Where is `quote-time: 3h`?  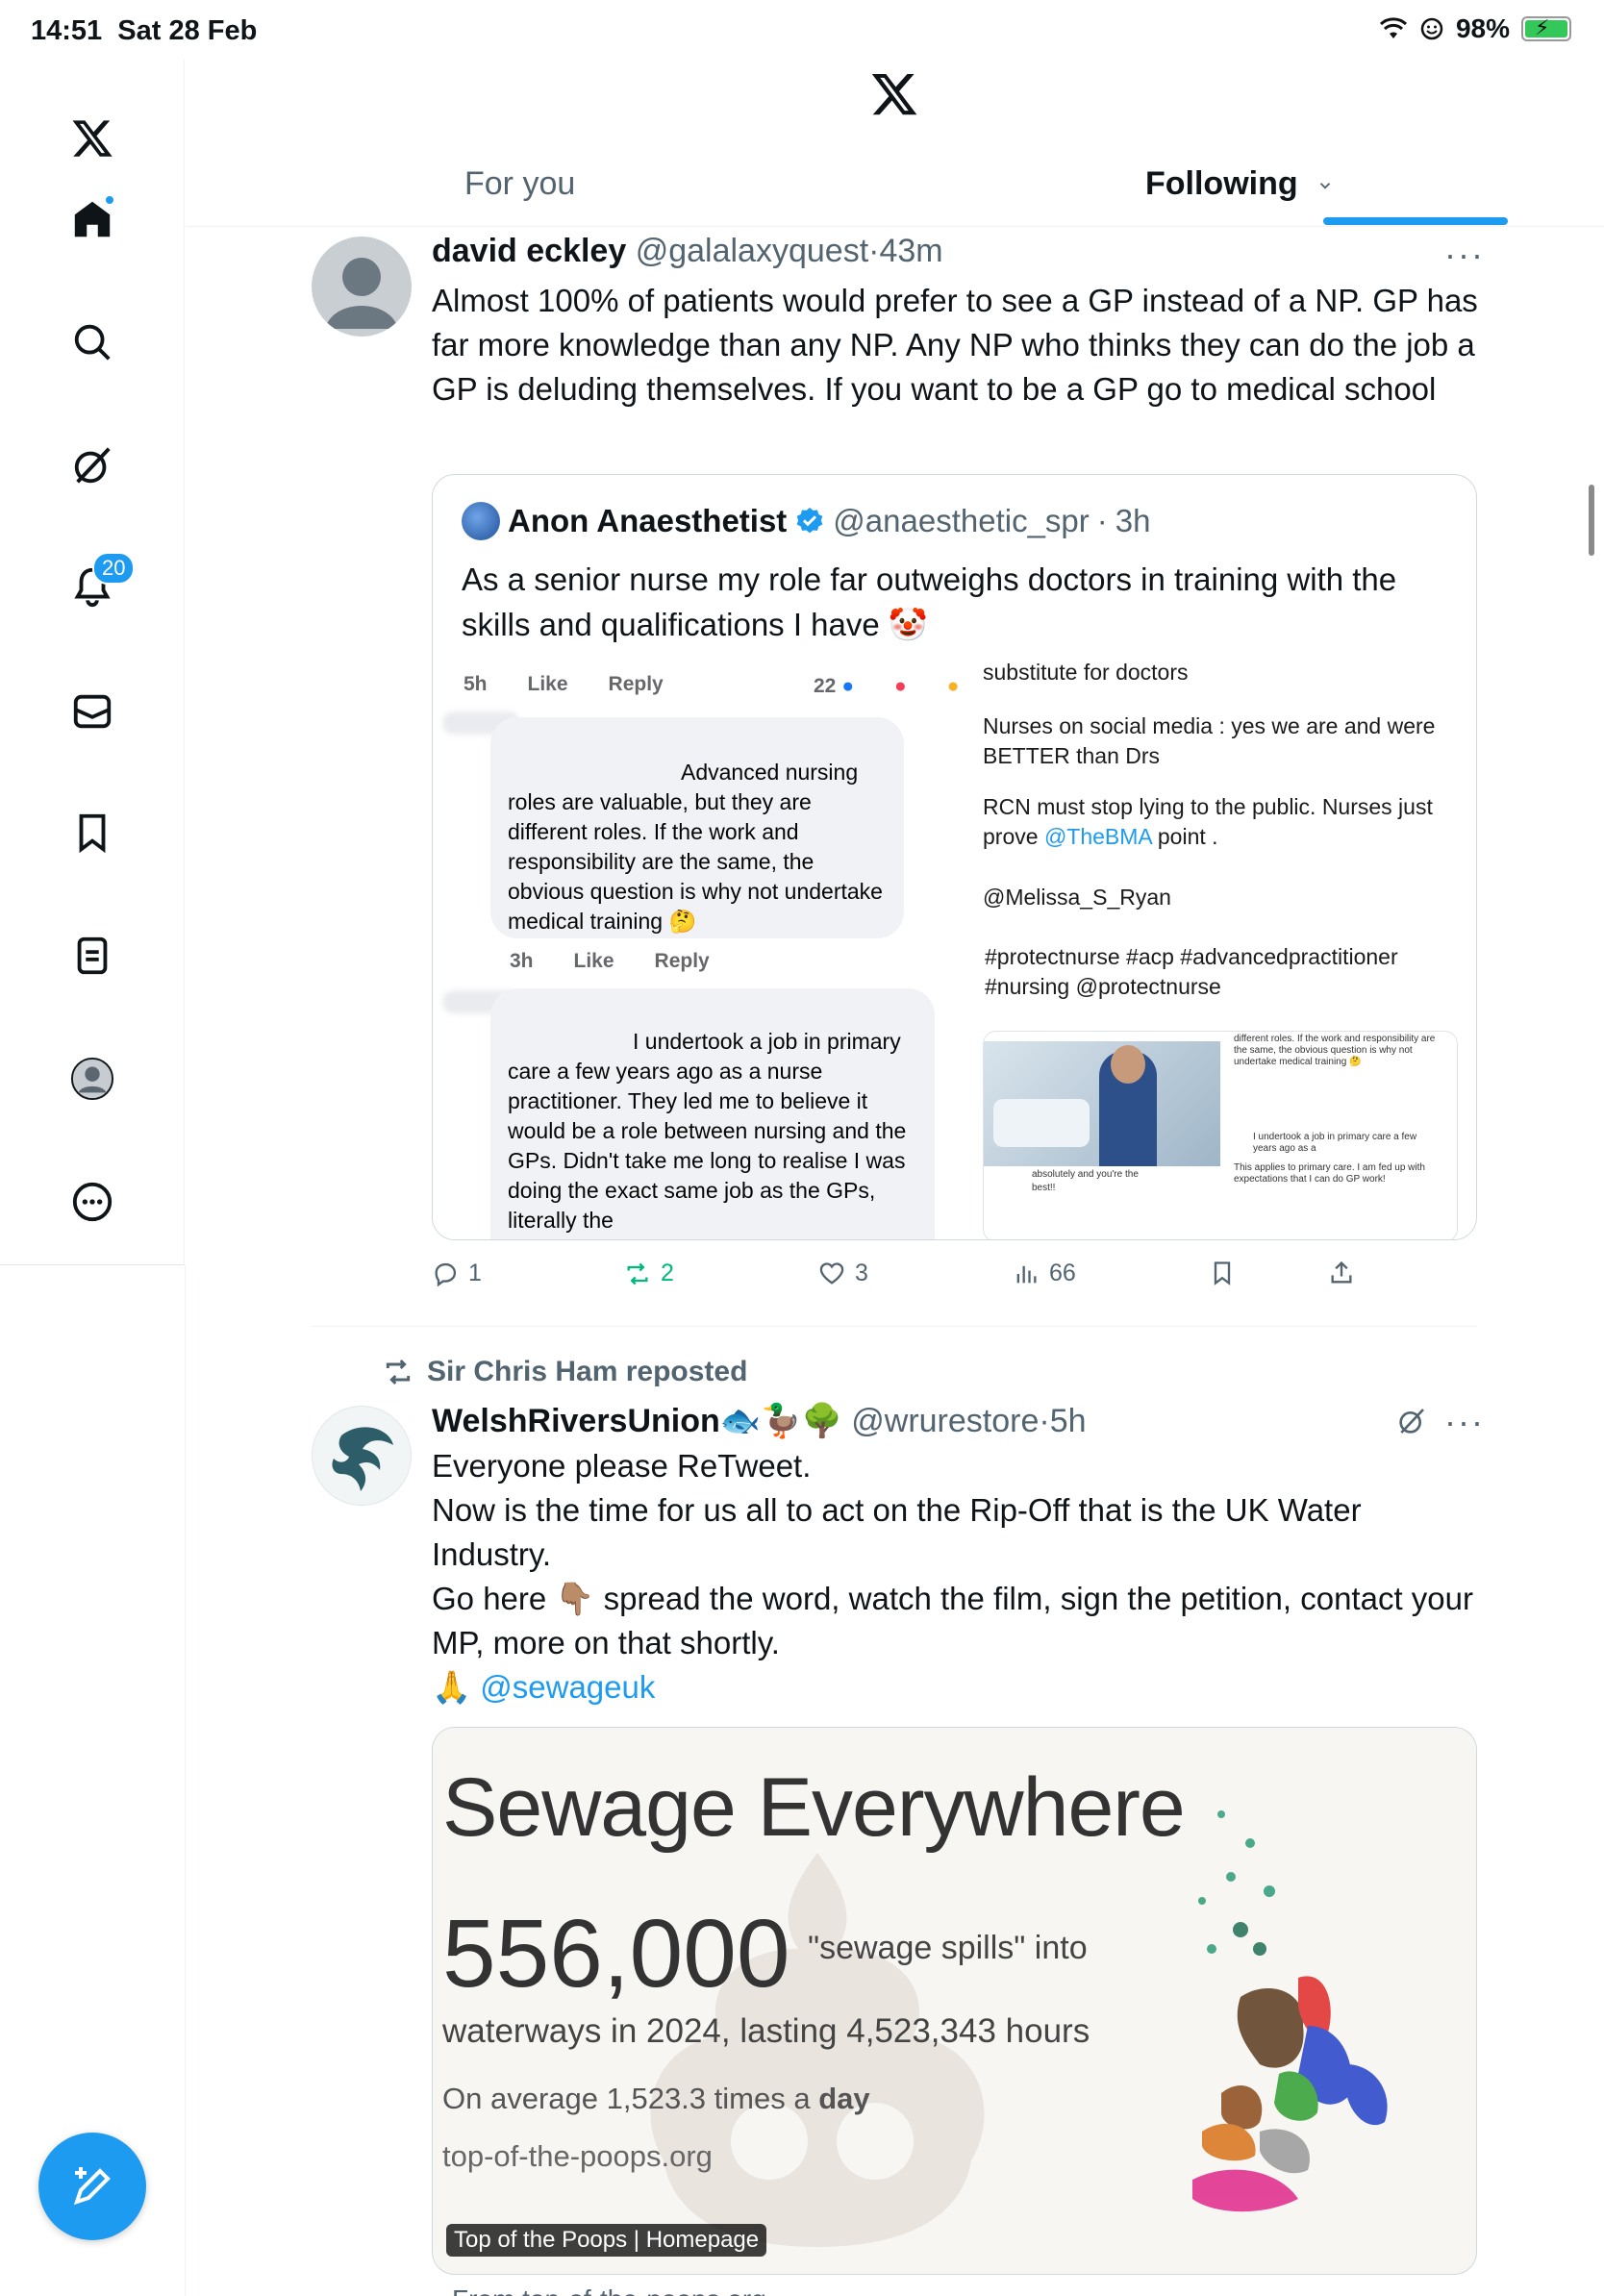
quote-time: 3h is located at coordinates (1133, 520).